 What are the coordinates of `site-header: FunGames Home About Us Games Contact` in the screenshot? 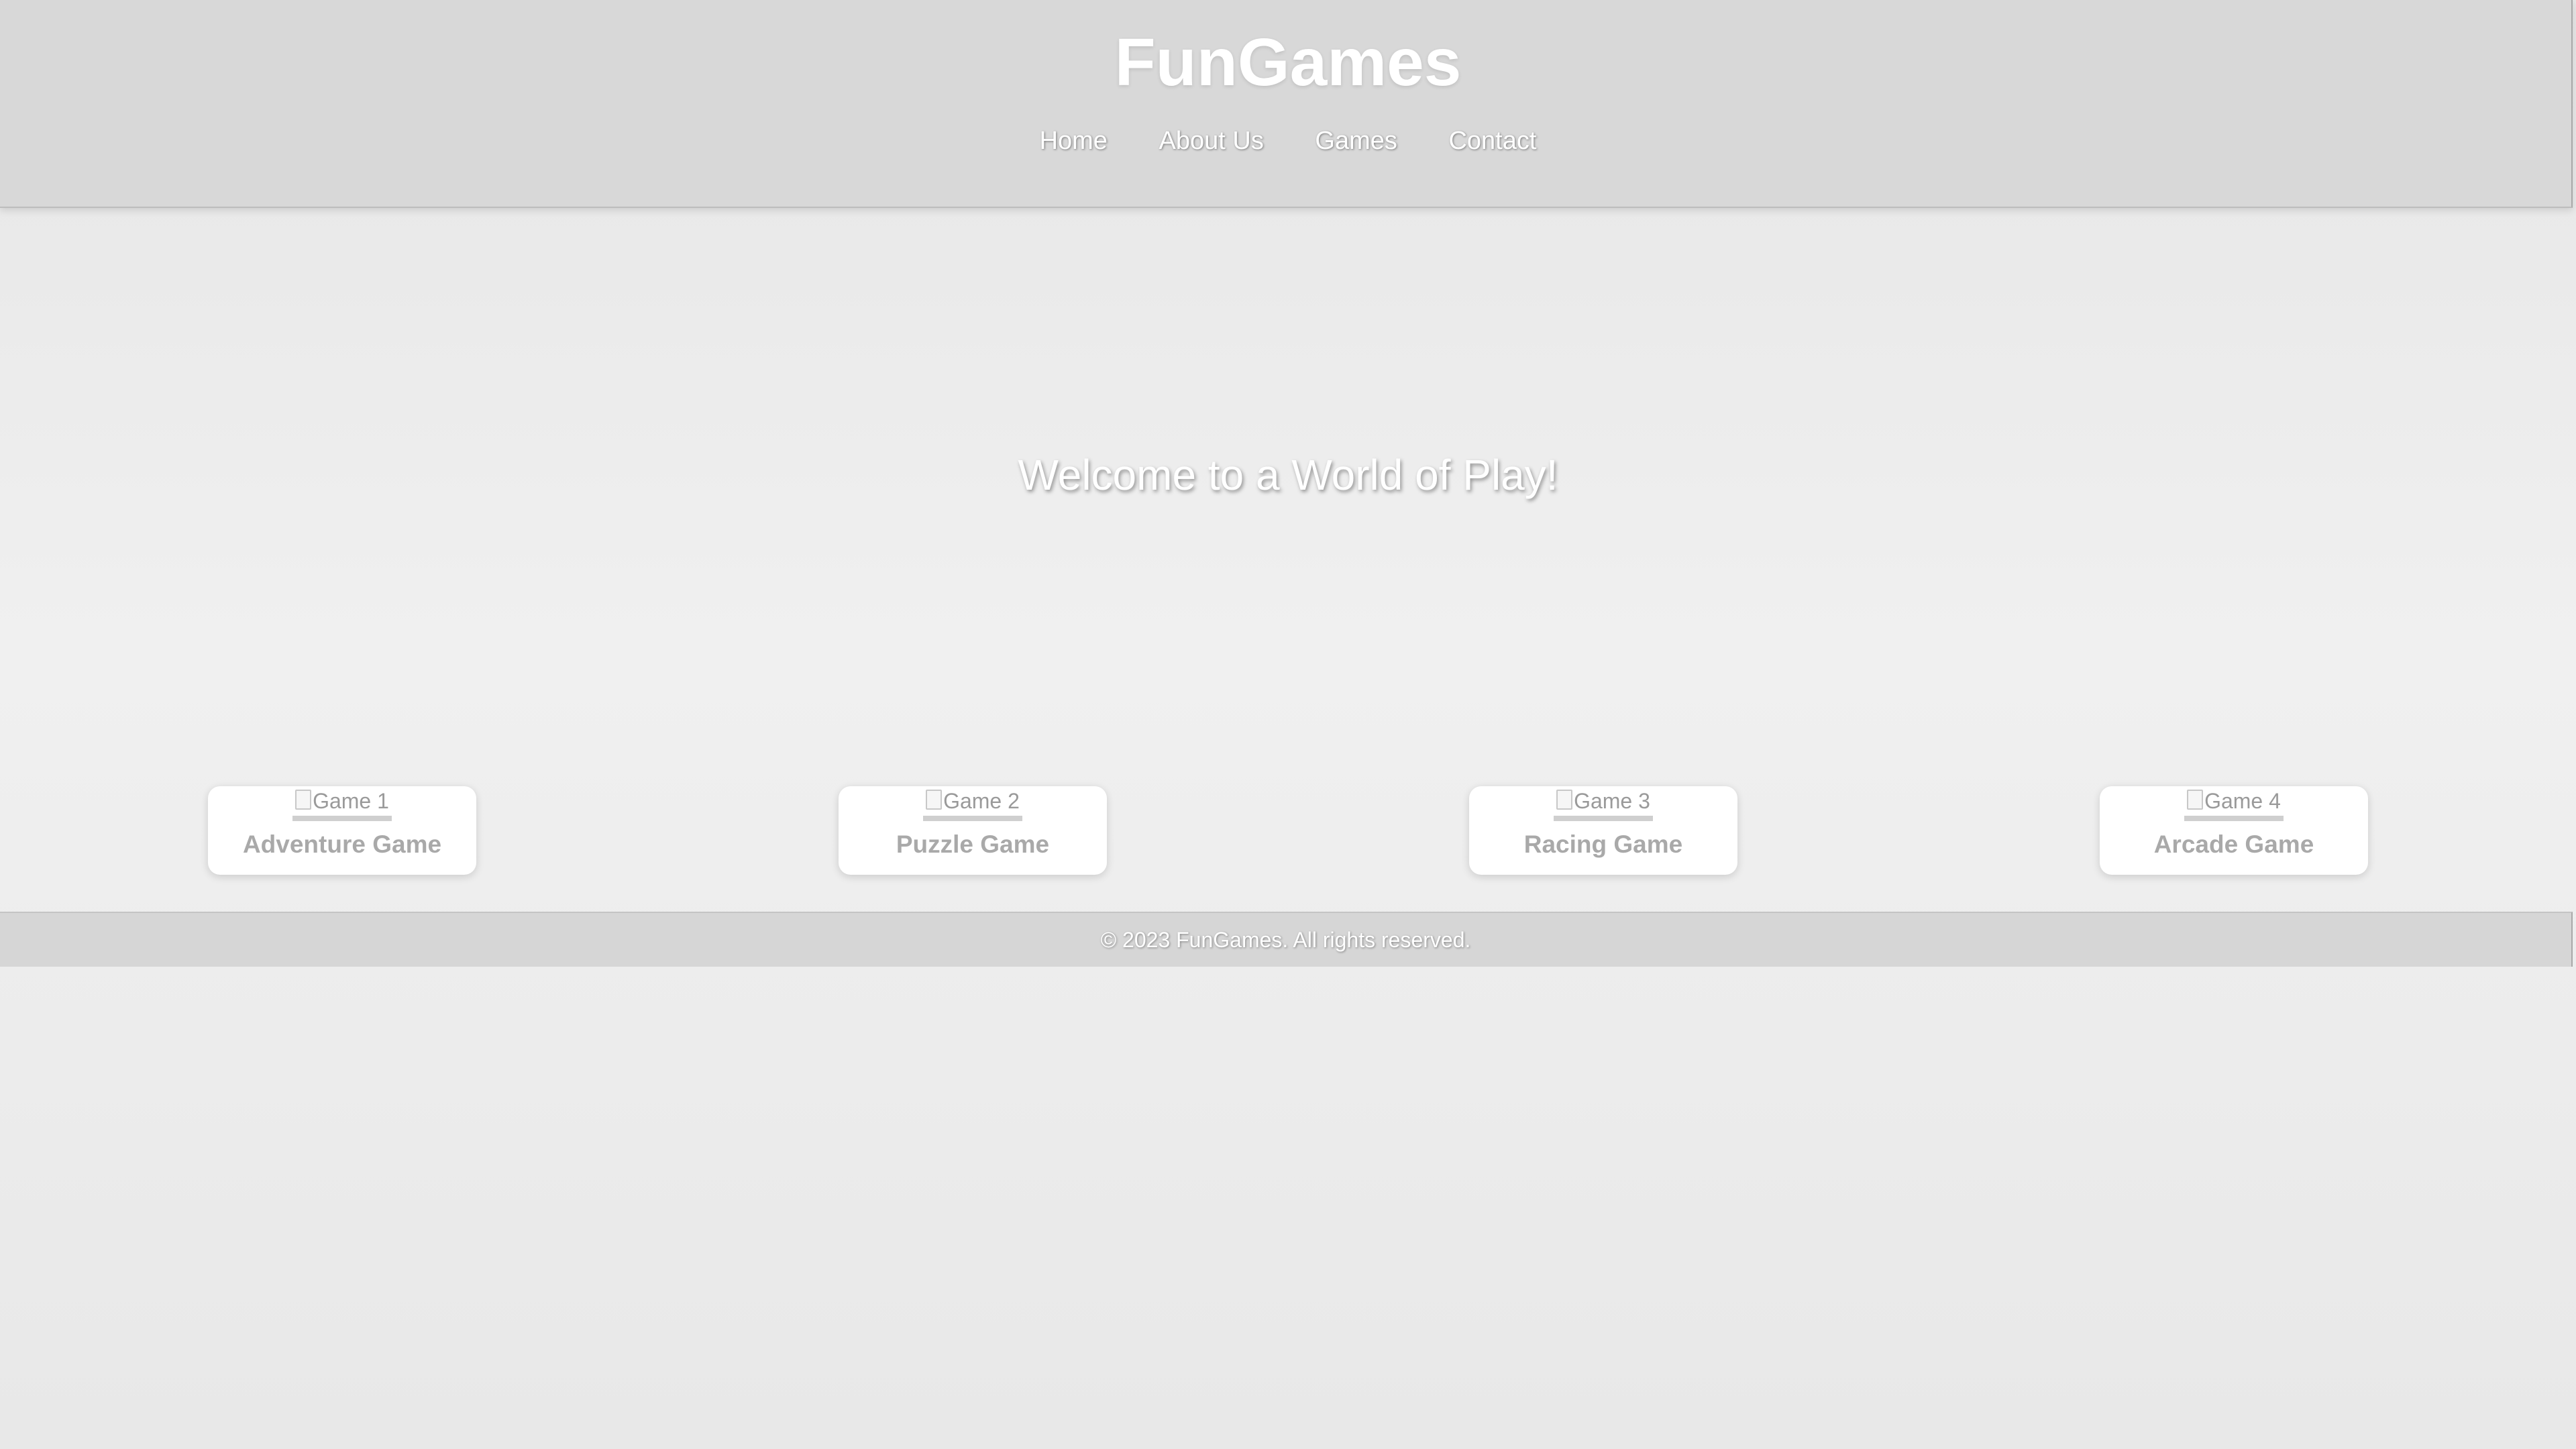 It's located at (1286, 104).